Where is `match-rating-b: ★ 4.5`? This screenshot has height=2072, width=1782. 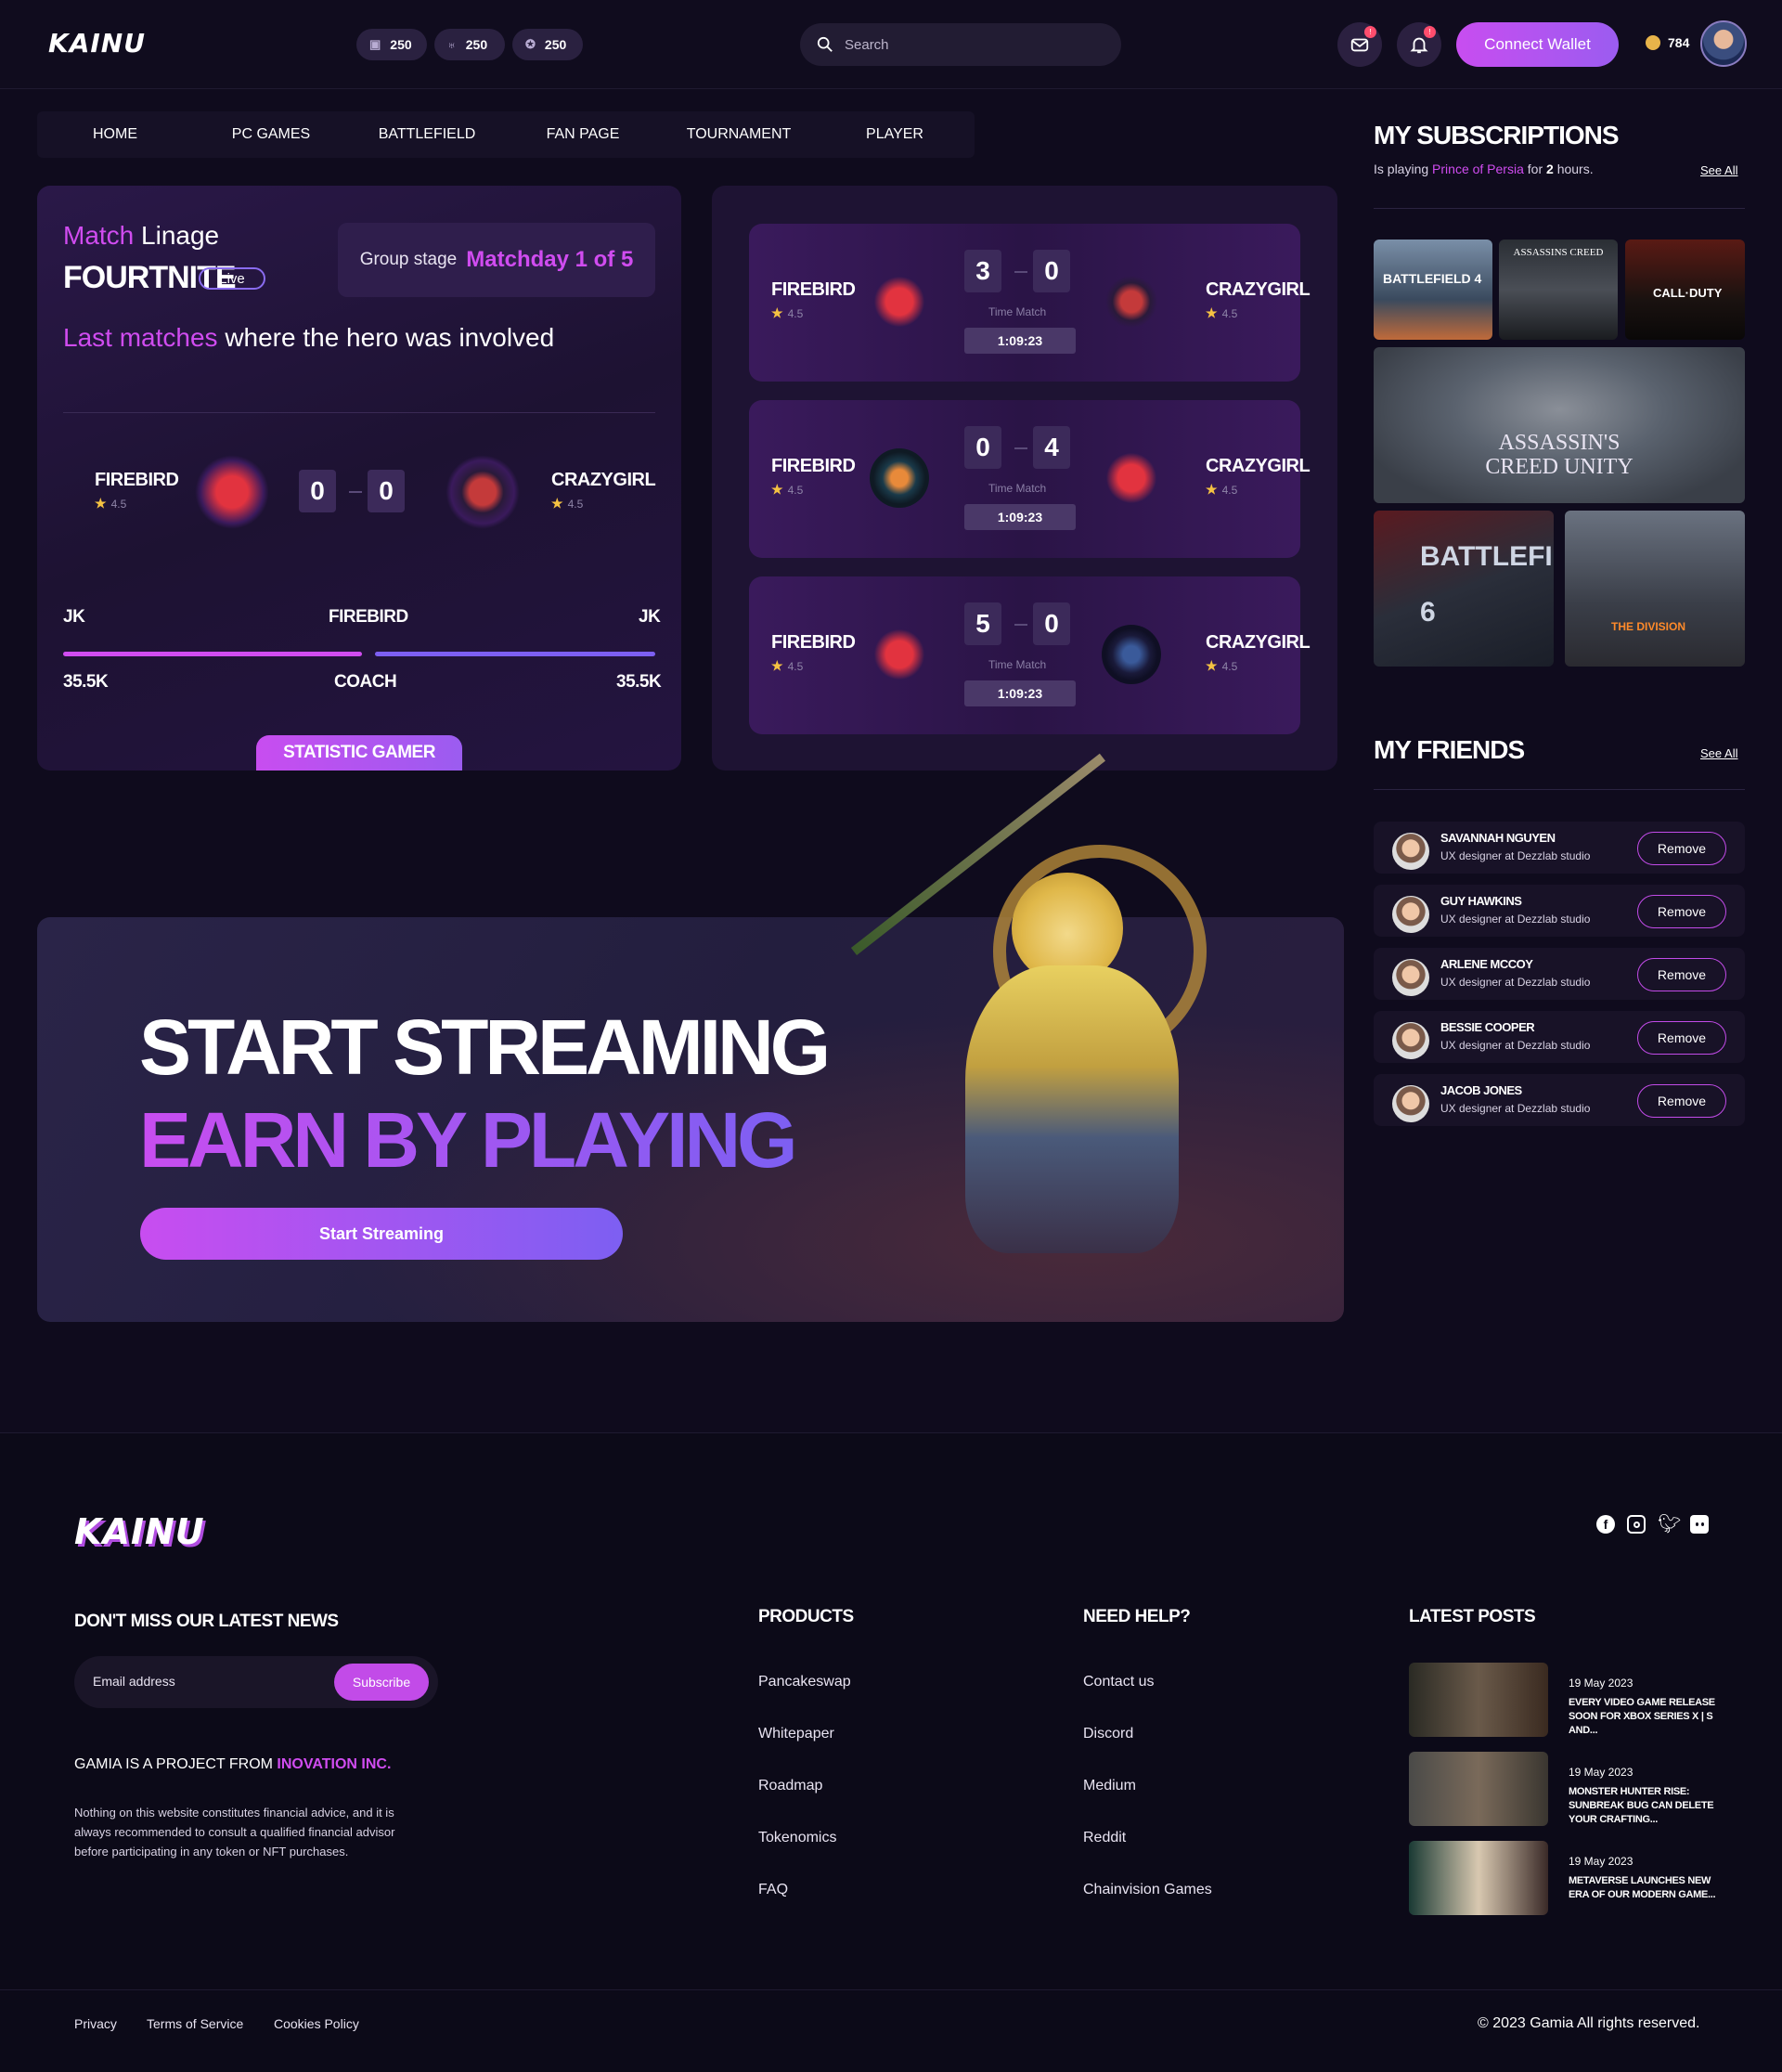
match-rating-b: ★ 4.5 is located at coordinates (1221, 313).